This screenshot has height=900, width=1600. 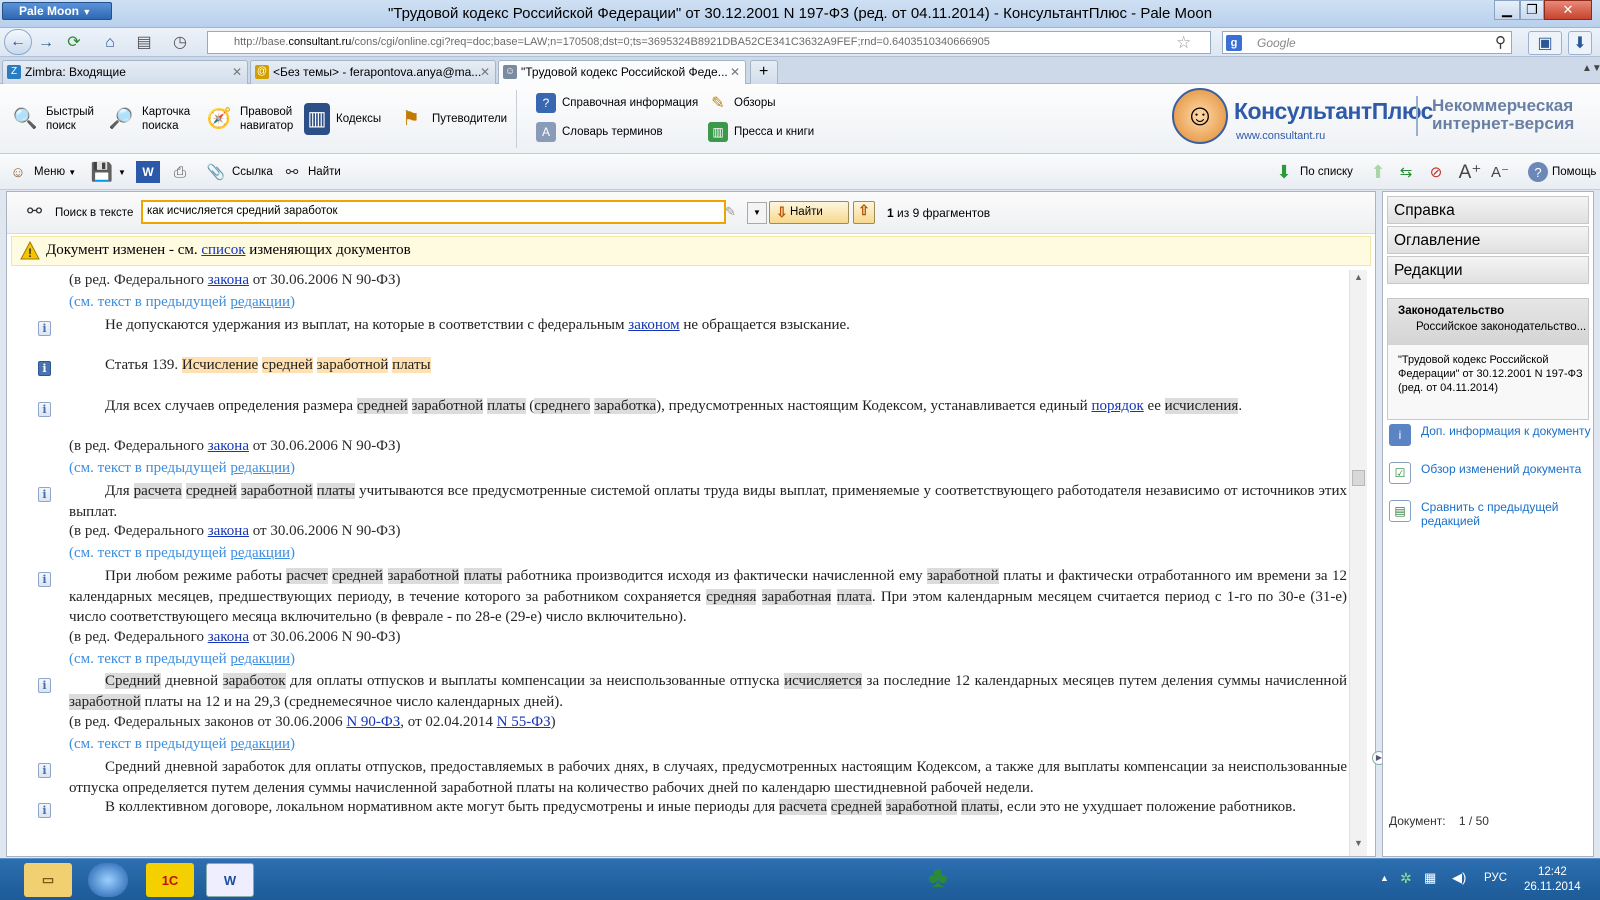 I want to click on by-list-button: ⬇ По списку, so click(x=1312, y=172).